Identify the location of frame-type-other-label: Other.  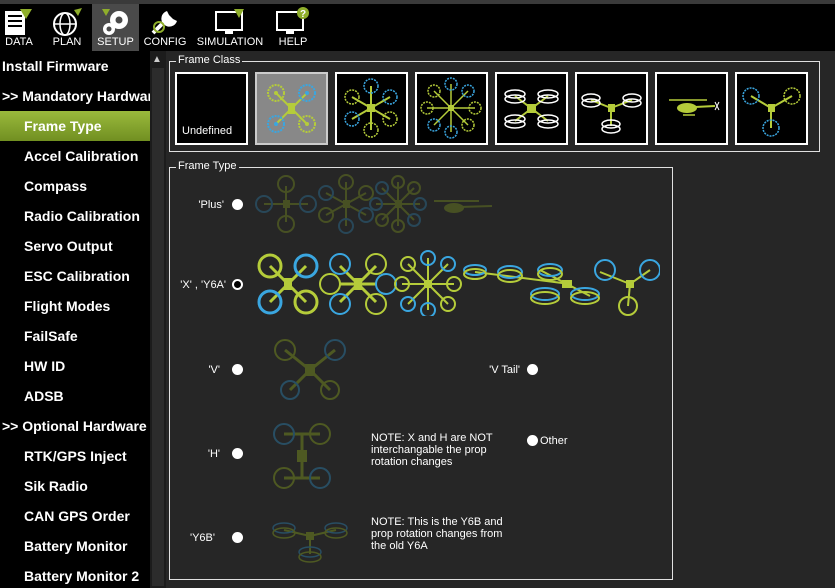
(554, 441).